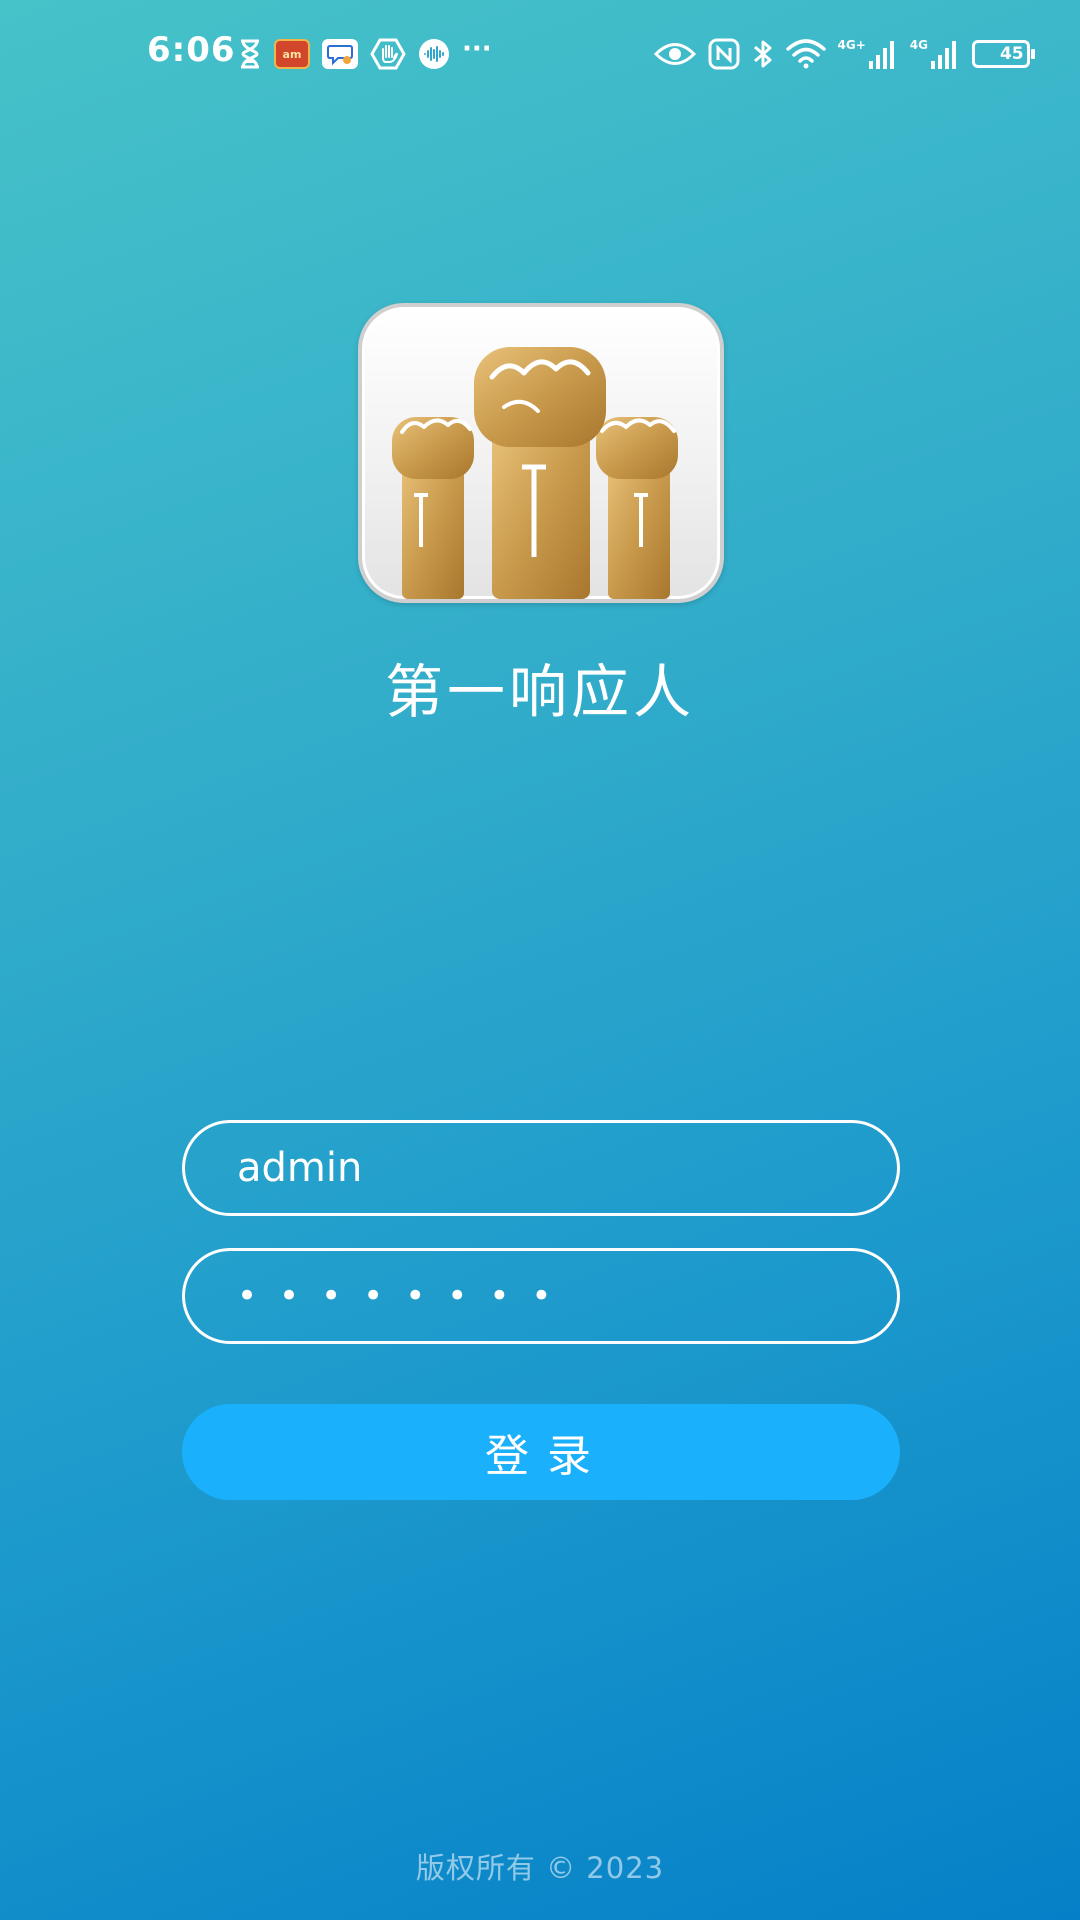 This screenshot has width=1080, height=1920. Describe the element at coordinates (388, 54) in the screenshot. I see `hand-icon` at that location.